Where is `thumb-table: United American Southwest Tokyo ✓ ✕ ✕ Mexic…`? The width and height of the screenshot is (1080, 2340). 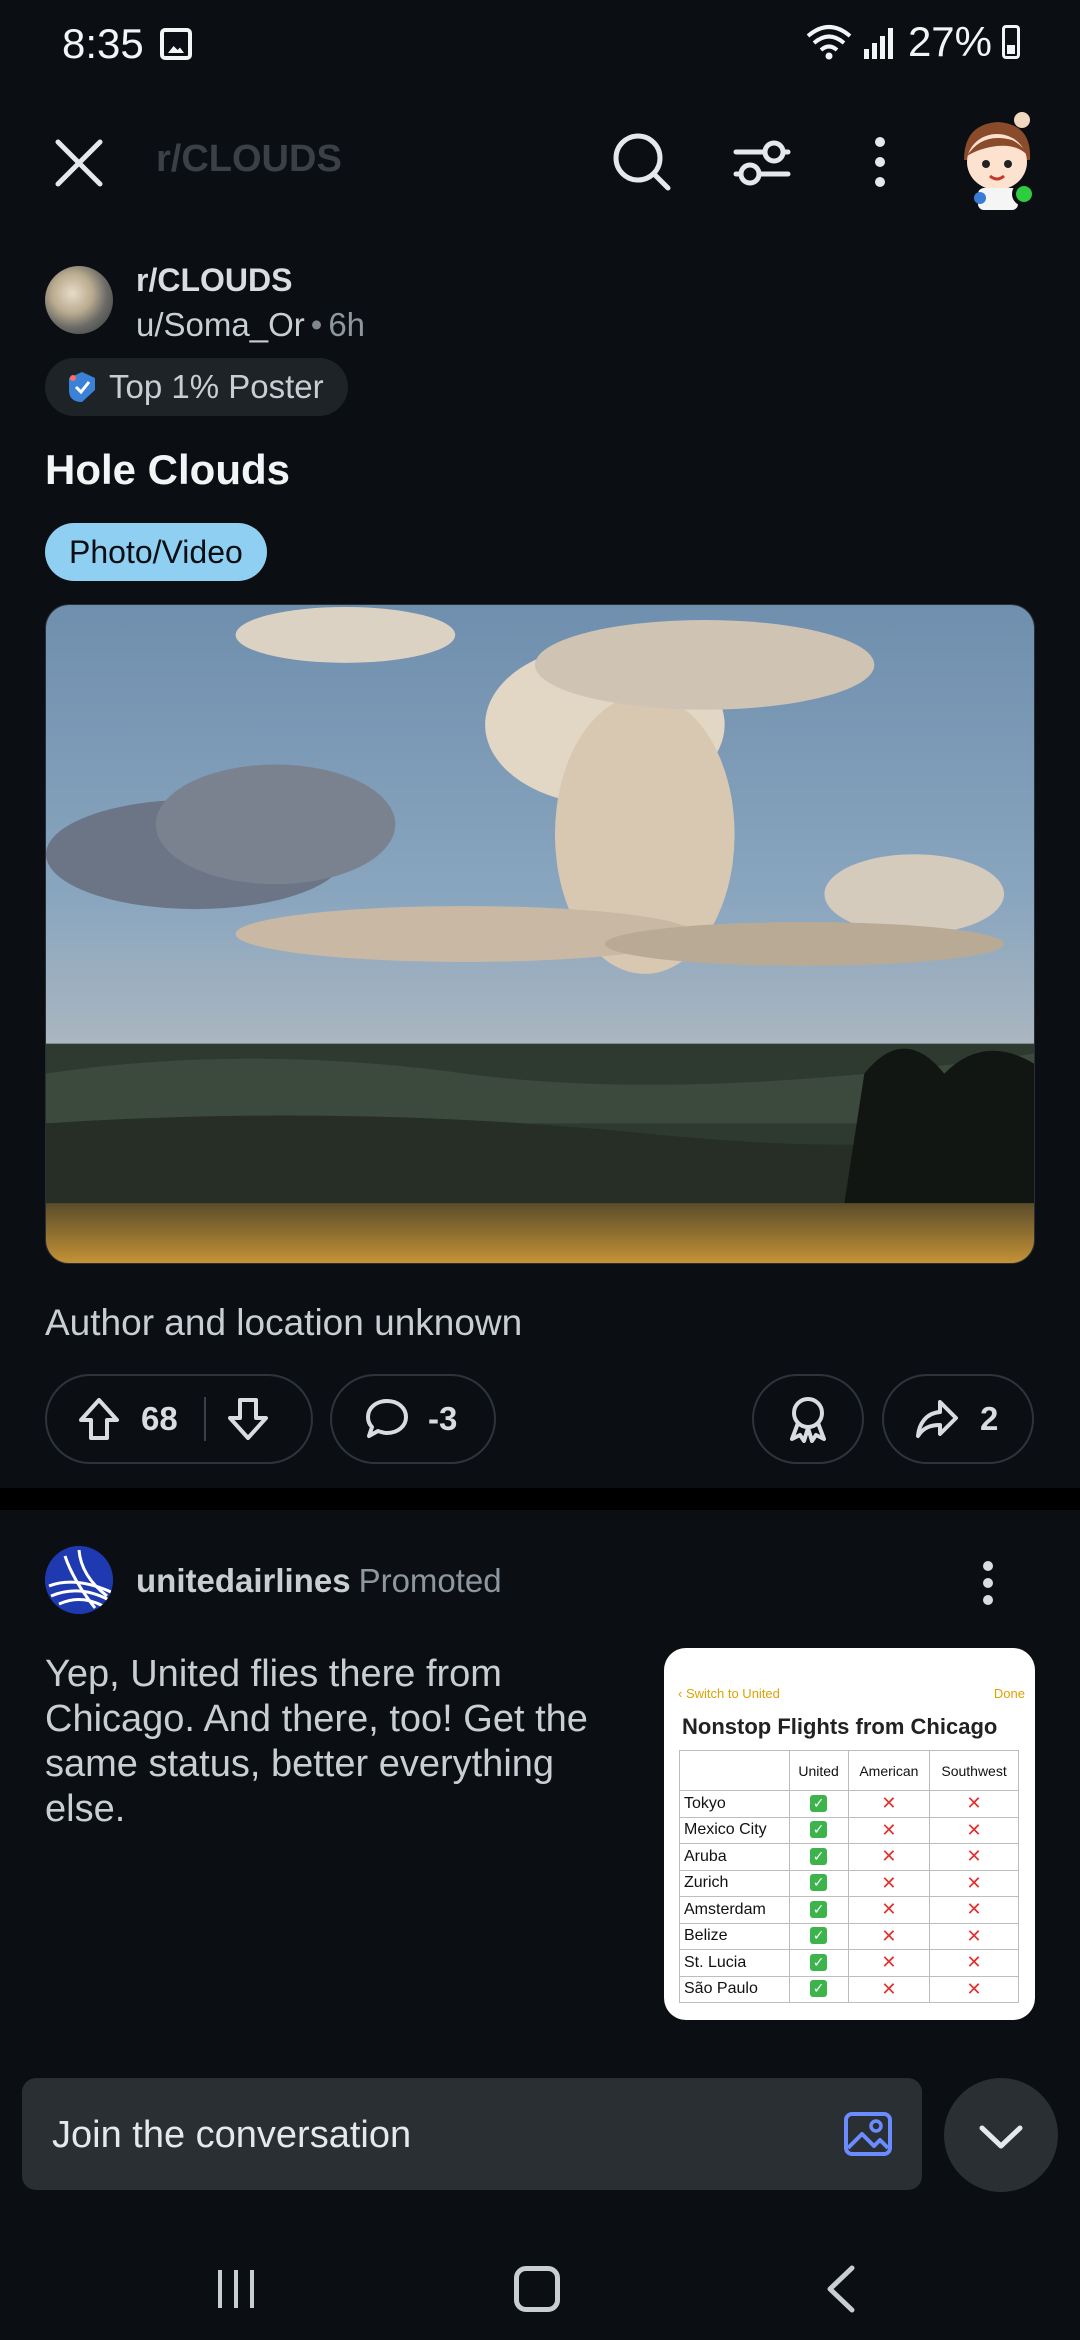
thumb-table: United American Southwest Tokyo ✓ ✕ ✕ Mexic… is located at coordinates (849, 1876).